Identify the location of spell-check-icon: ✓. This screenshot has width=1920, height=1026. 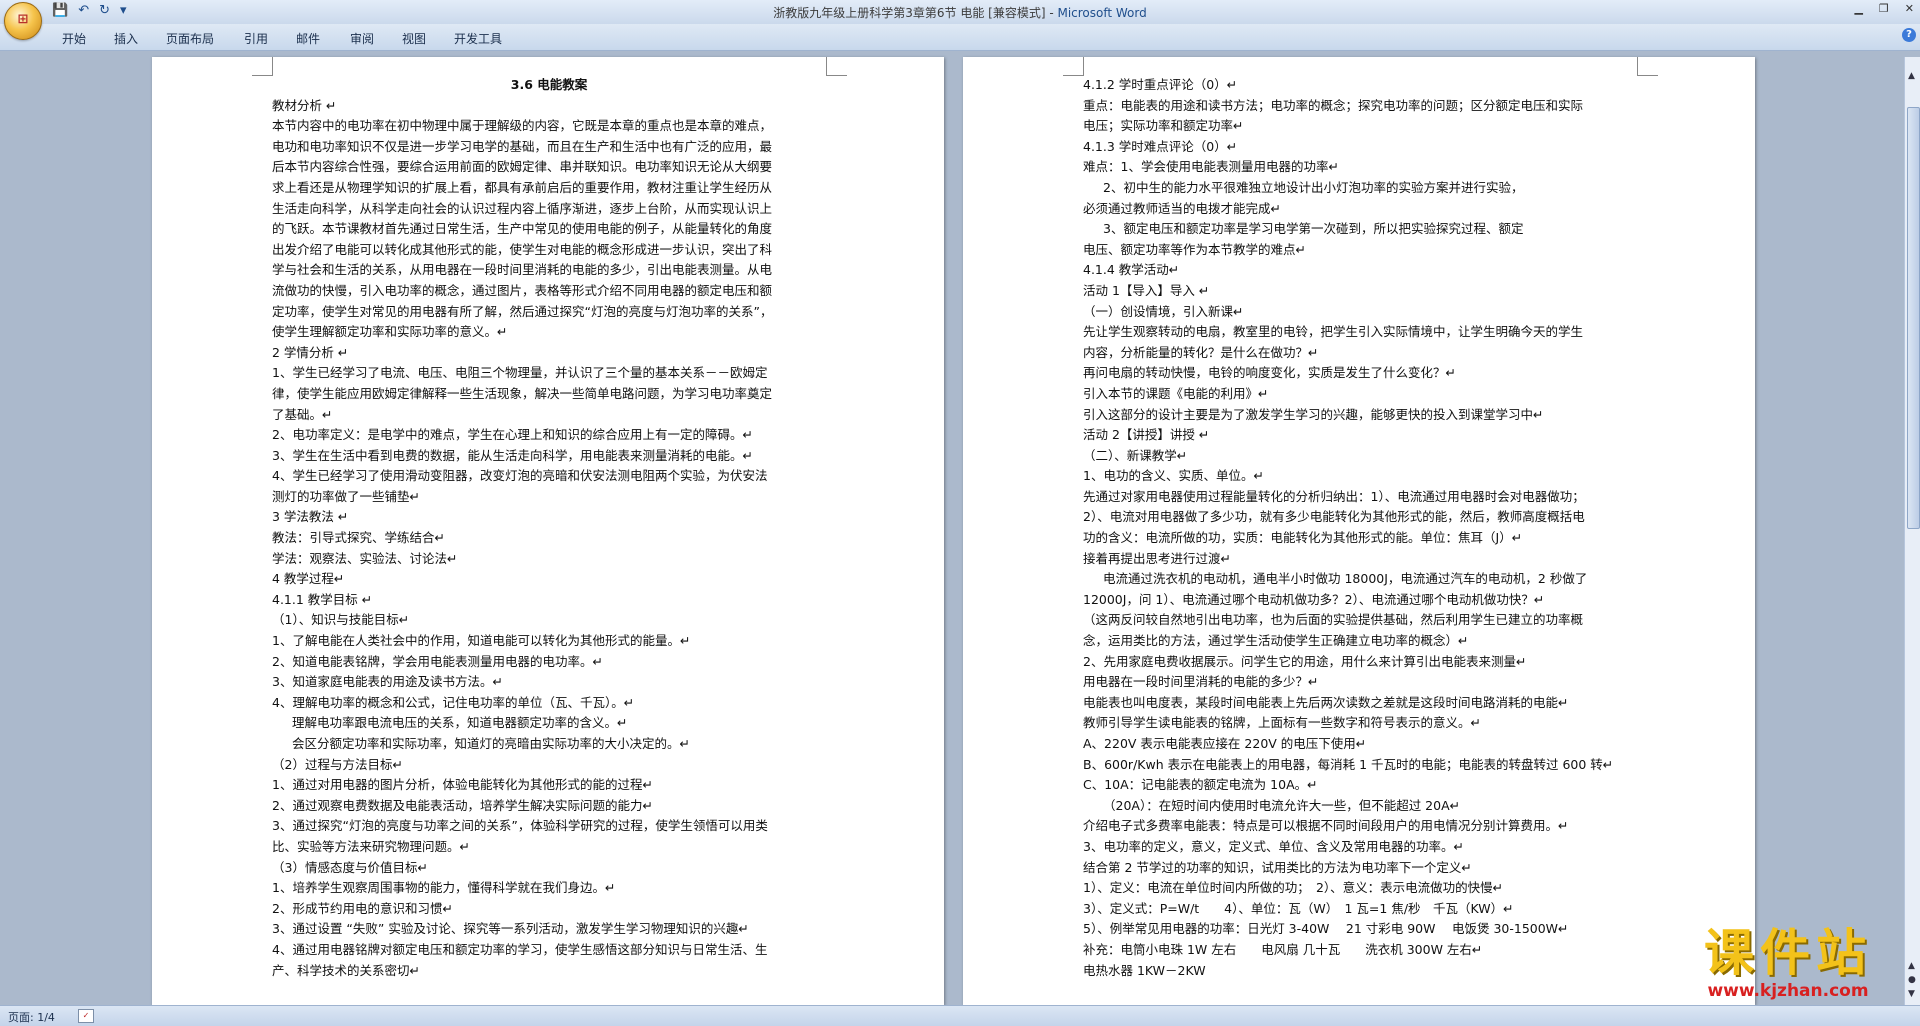
(86, 1016).